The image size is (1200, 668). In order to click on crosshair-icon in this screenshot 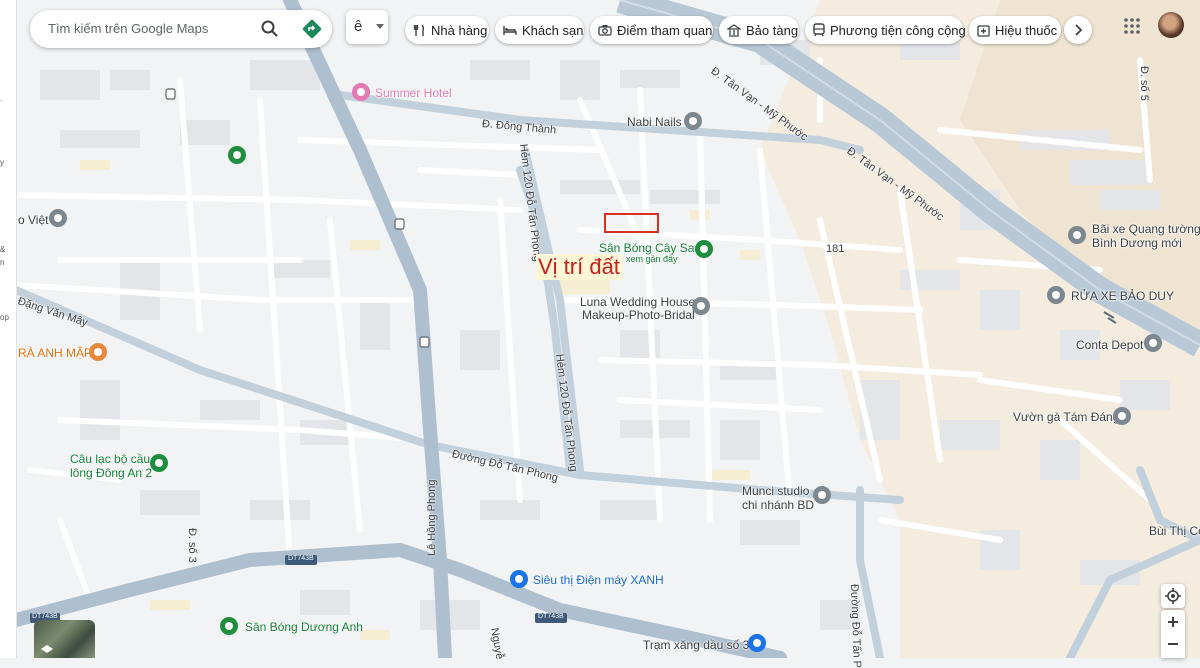, I will do `click(1173, 596)`.